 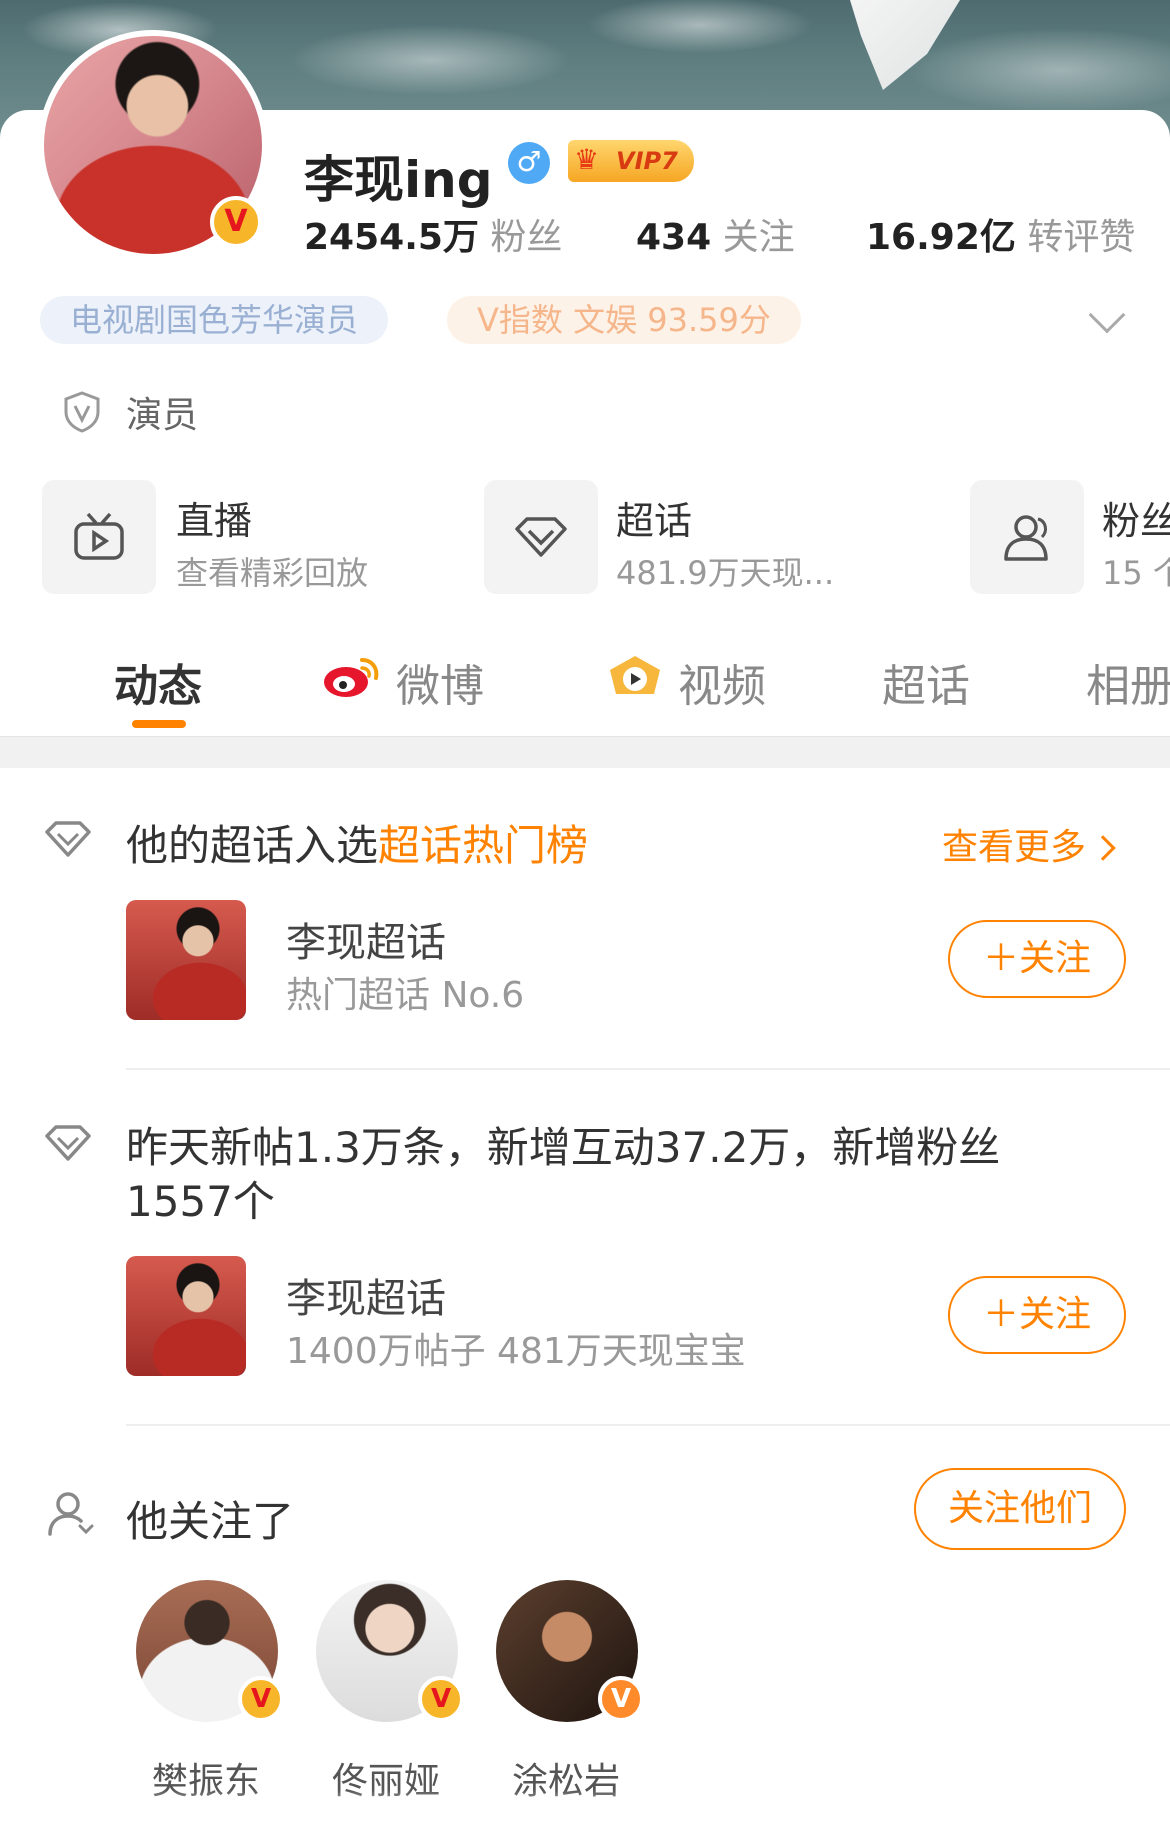 I want to click on vip-badge: ♛ VIP7, so click(x=631, y=161).